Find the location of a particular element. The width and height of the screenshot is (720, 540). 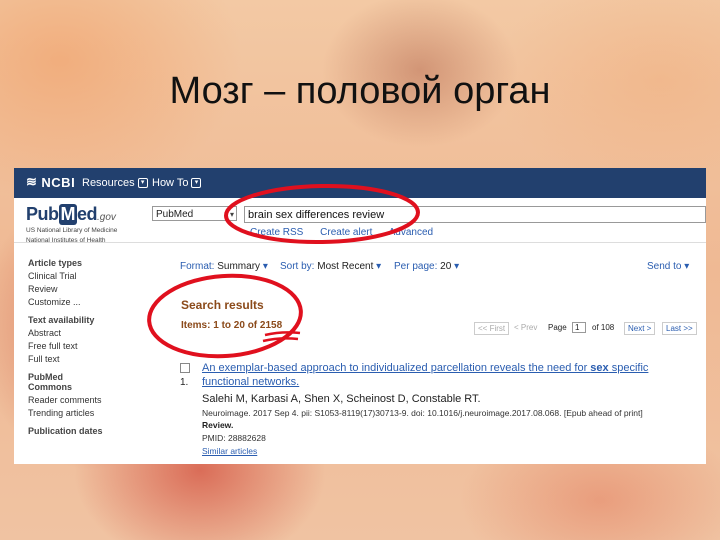

send-to-dropdown: Send to ▾ is located at coordinates (668, 266).